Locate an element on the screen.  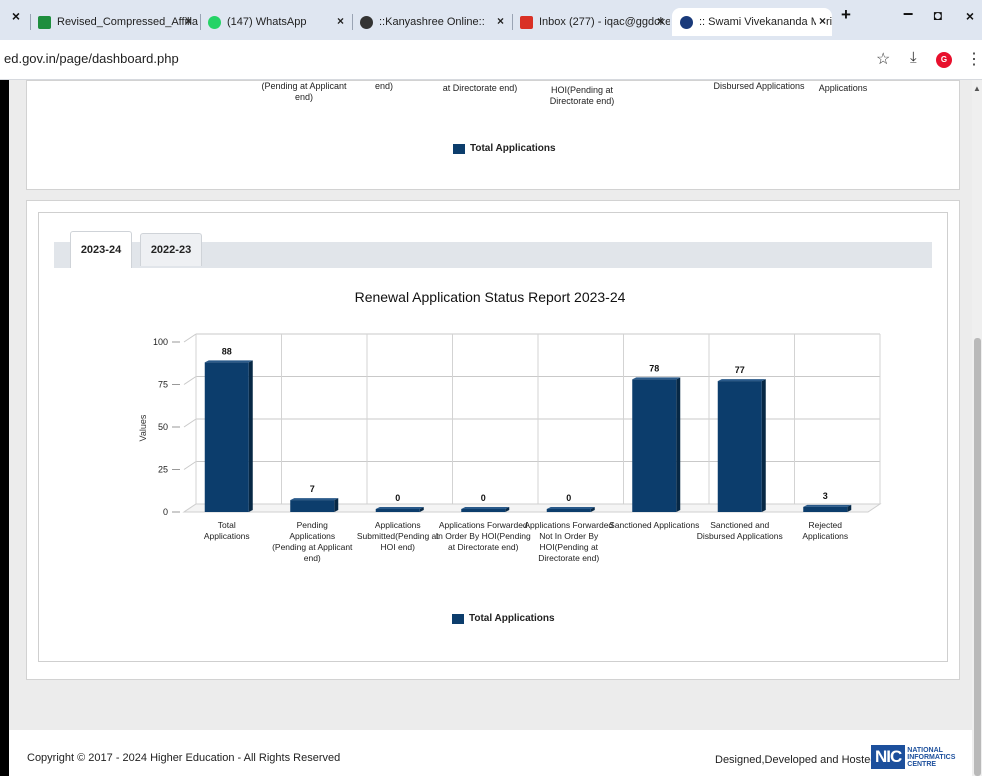
nic-logo-text: NATIONAL INFORMATICS CENTRE is located at coordinates (931, 757).